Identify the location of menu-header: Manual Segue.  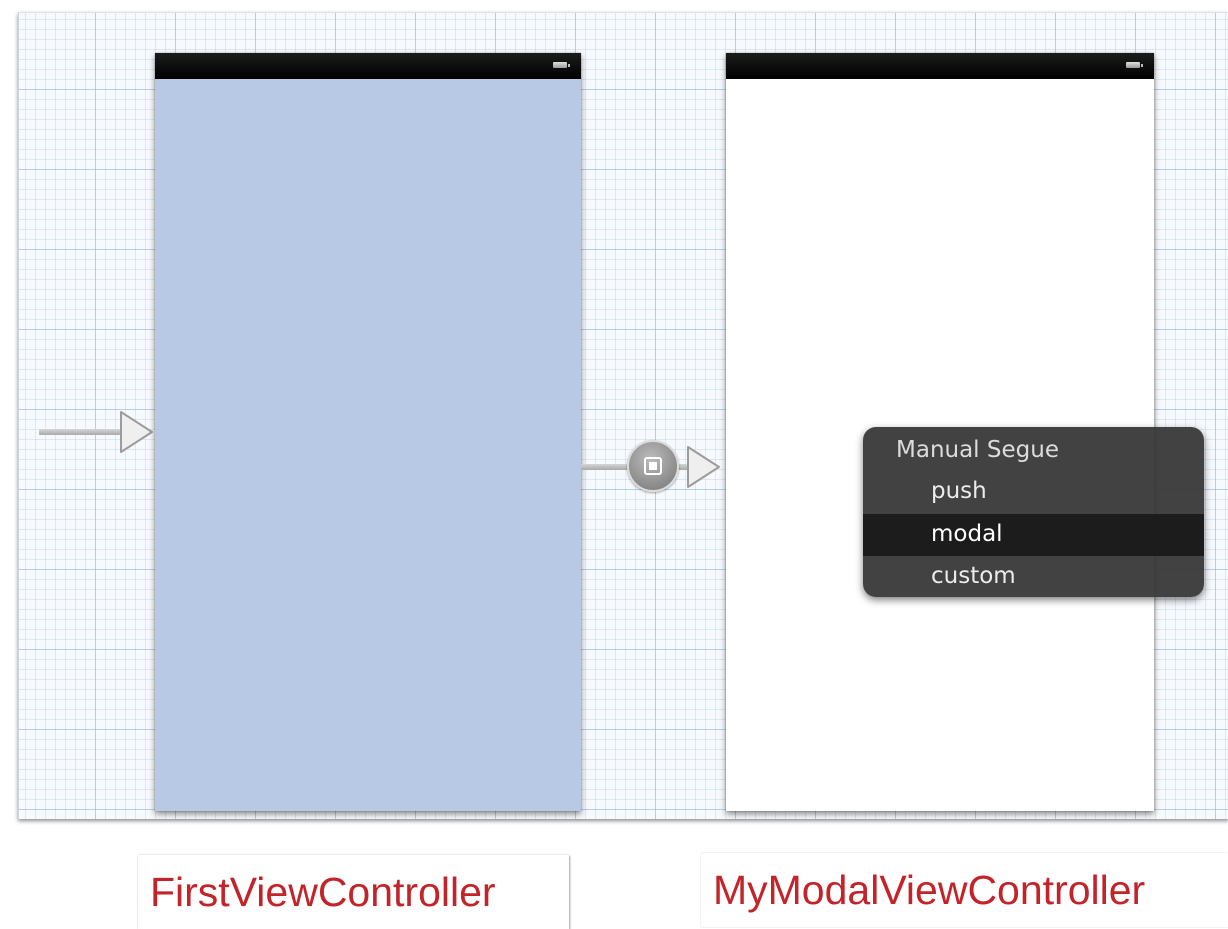
(977, 450).